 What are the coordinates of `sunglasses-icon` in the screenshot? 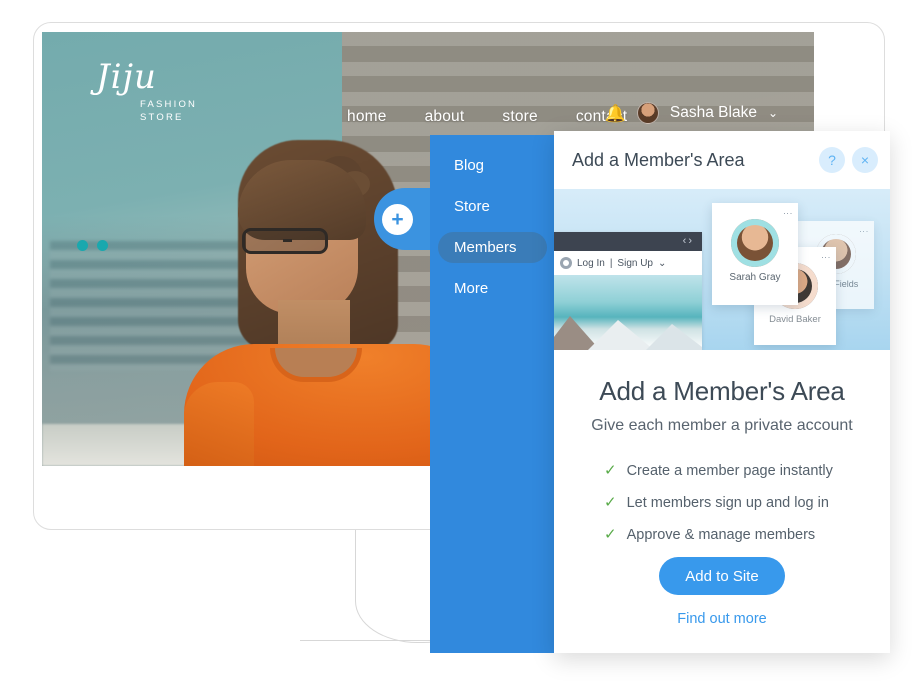 It's located at (285, 241).